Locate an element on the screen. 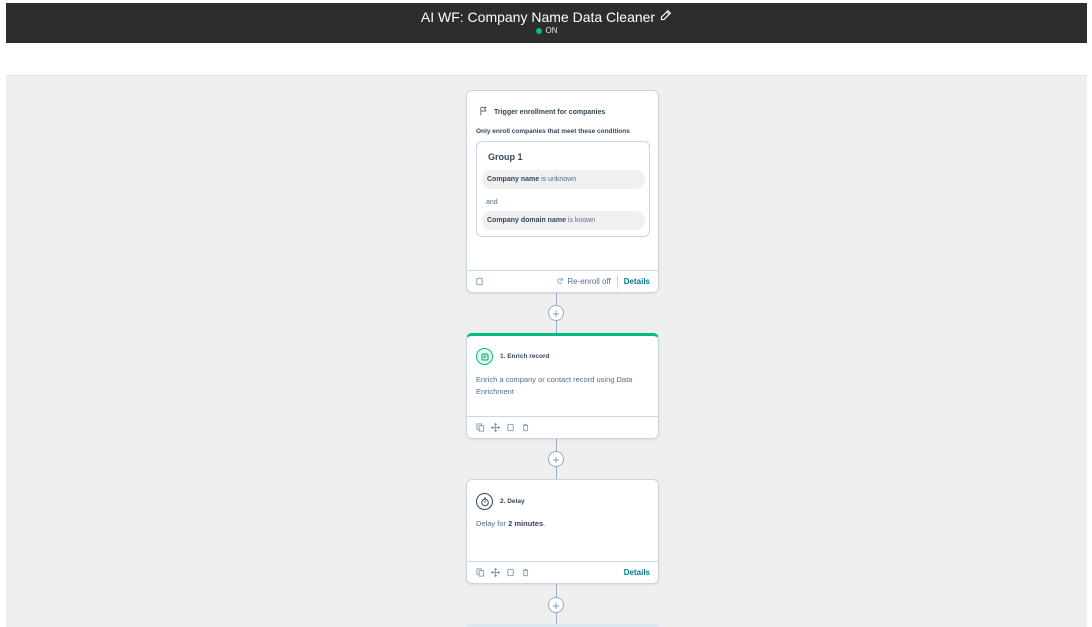 Image resolution: width=1092 pixels, height=627 pixels. action-card-delay: 2. Delay Delay for 2 minutes. Details is located at coordinates (562, 531).